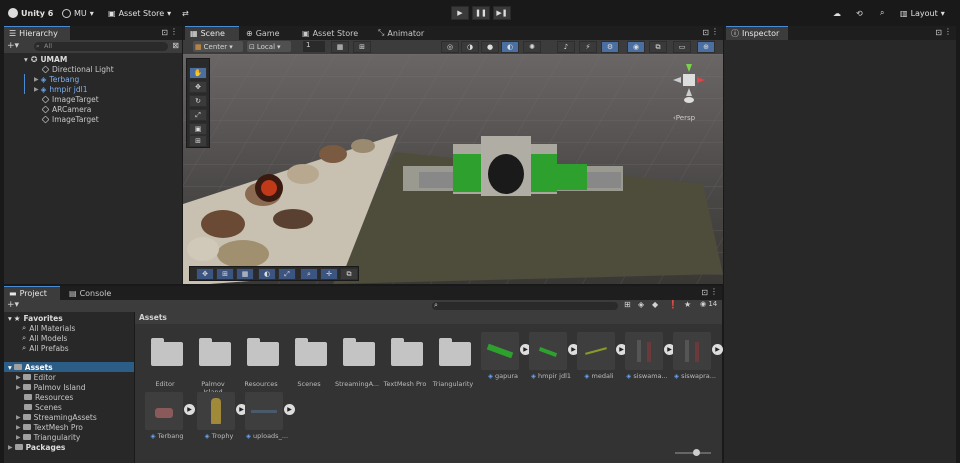  Describe the element at coordinates (636, 47) in the screenshot. I see `visibility-icon: ◉` at that location.